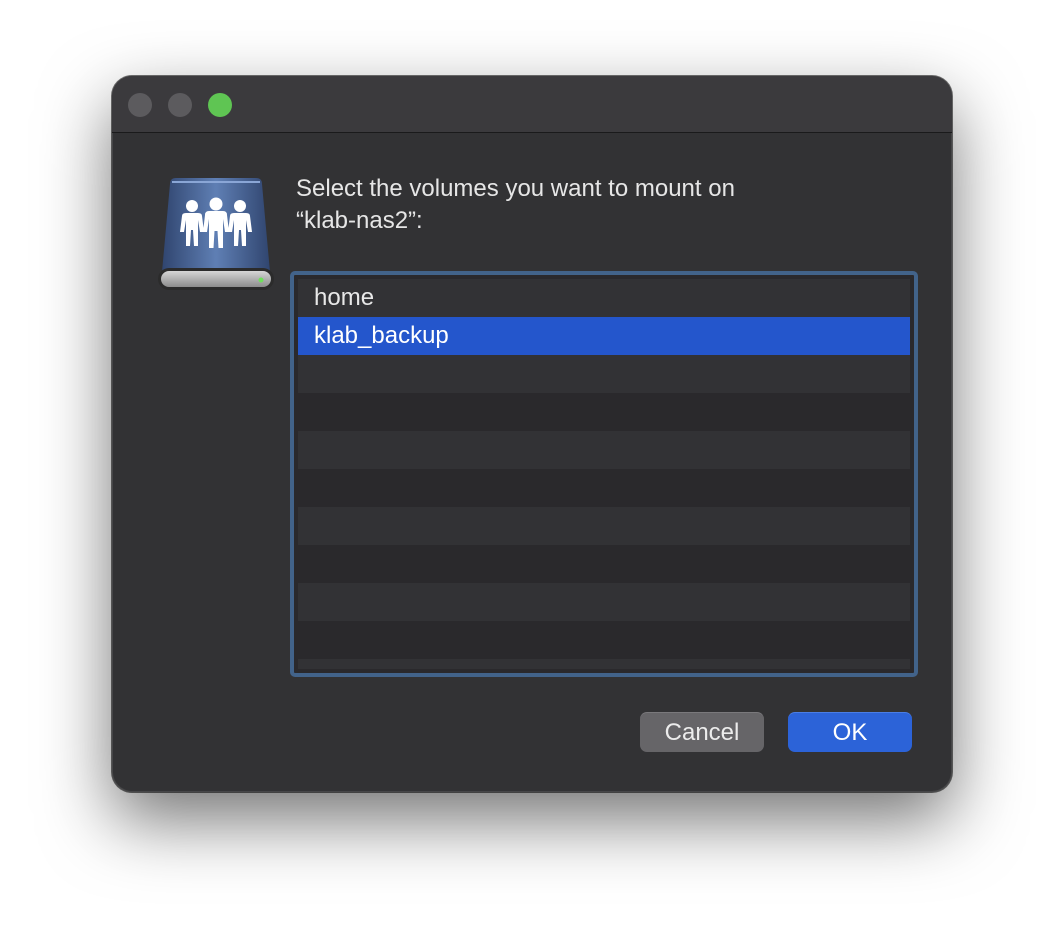 The image size is (1064, 940). What do you see at coordinates (359, 220) in the screenshot?
I see `prompt-line-2: “klab-nas2”:` at bounding box center [359, 220].